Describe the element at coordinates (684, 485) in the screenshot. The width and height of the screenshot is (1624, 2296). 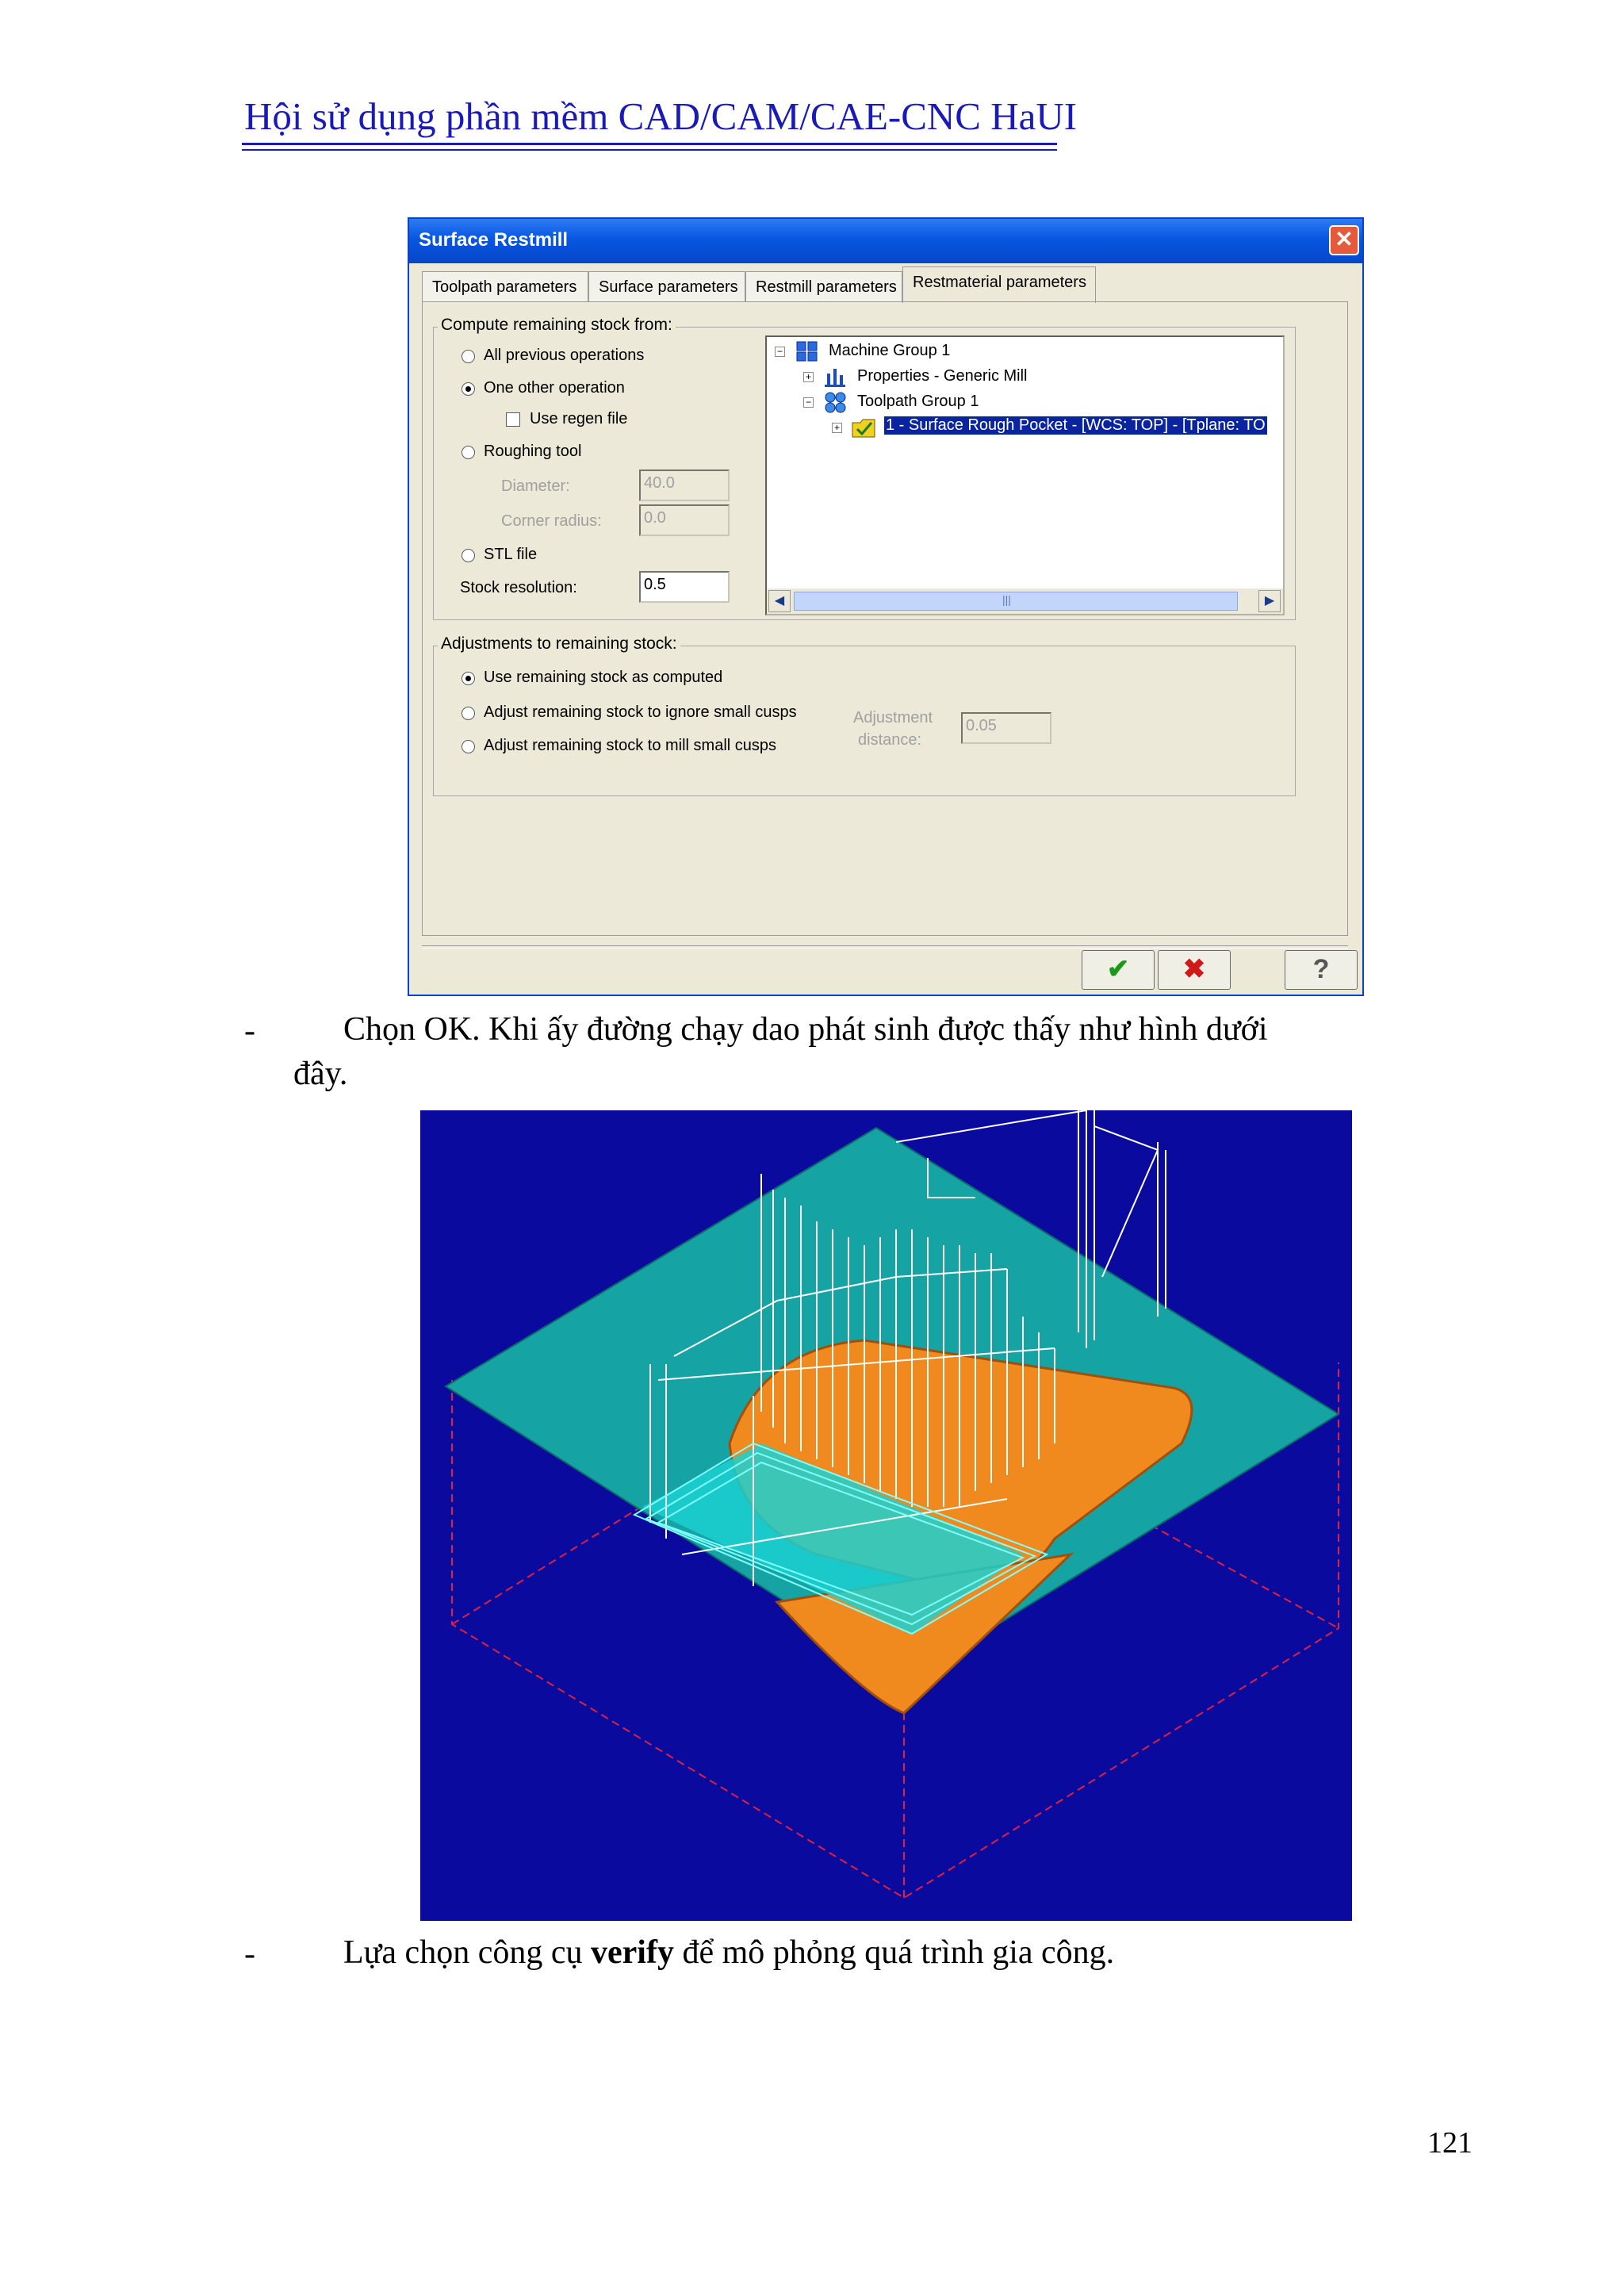
I see `diameter-field: 40.0` at that location.